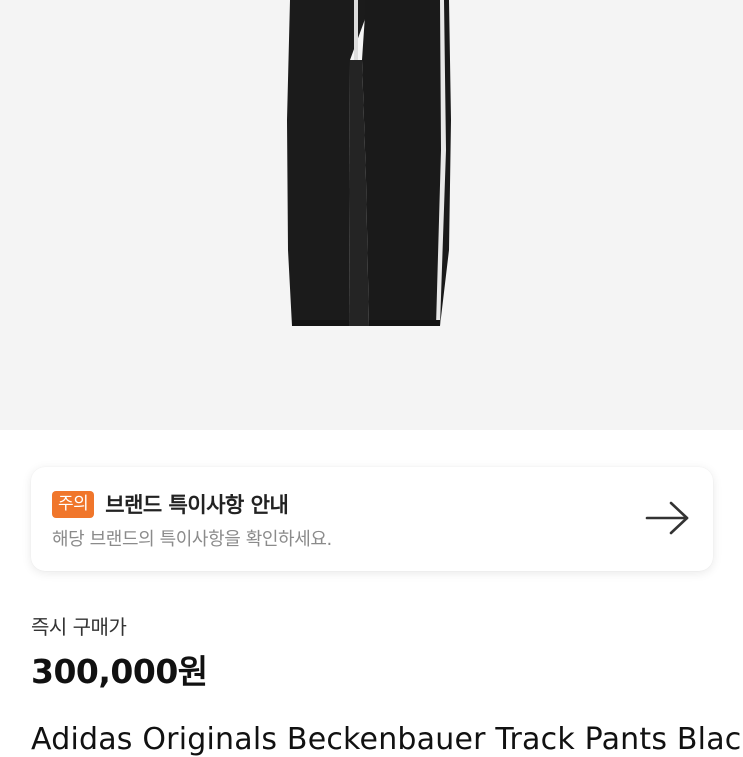 The width and height of the screenshot is (743, 757). Describe the element at coordinates (192, 539) in the screenshot. I see `brand-notice-subtitle: 해당 브랜드의 특이사항을 확인하세요.` at that location.